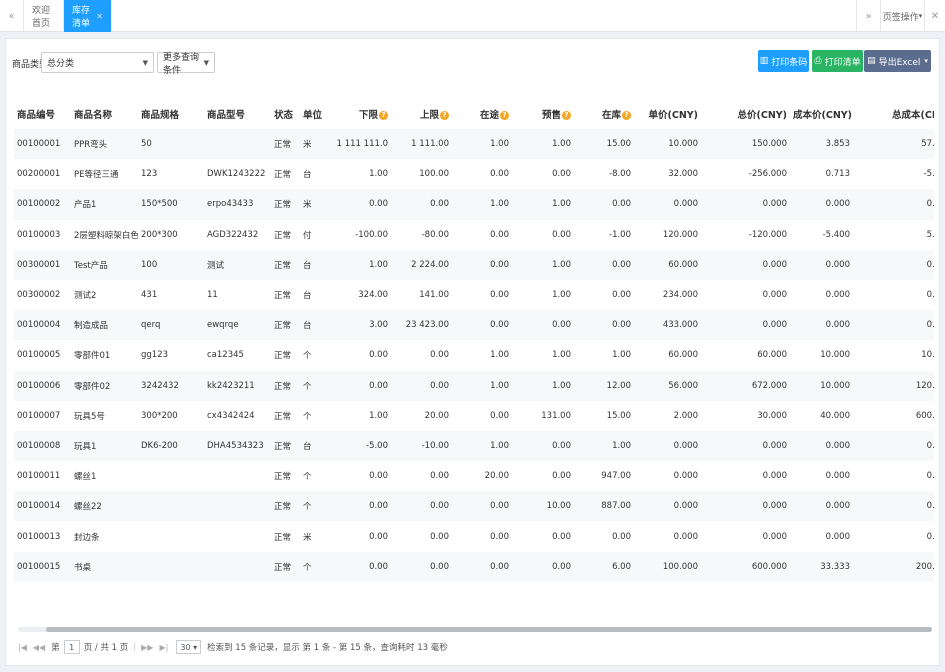  I want to click on page-ops-dropdown: 页签操作 ▾, so click(902, 16).